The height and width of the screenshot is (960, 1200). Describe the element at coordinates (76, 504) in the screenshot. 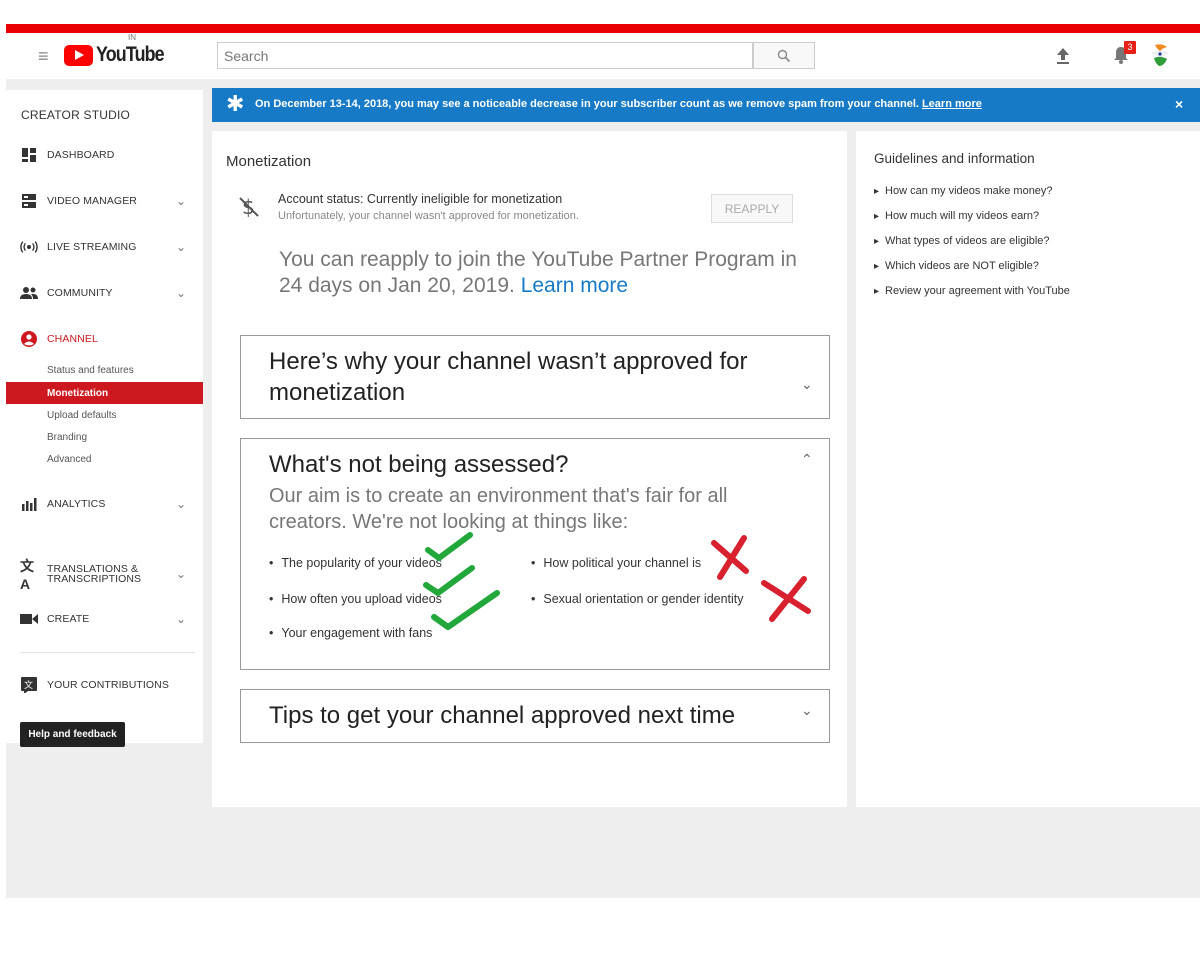

I see `sidebar-item-label: ANALYTICS` at that location.